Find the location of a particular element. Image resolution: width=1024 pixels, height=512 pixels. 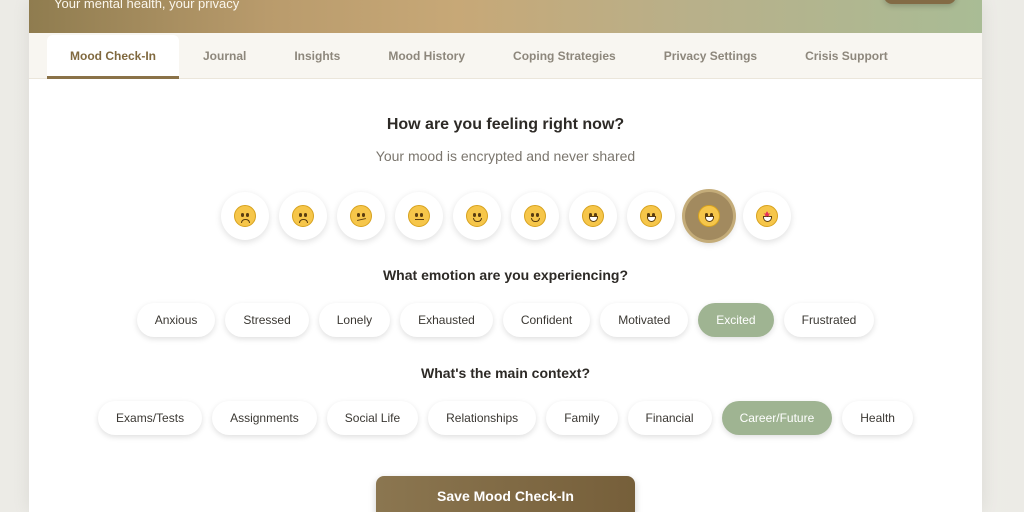

neutral-face-icon is located at coordinates (419, 216).